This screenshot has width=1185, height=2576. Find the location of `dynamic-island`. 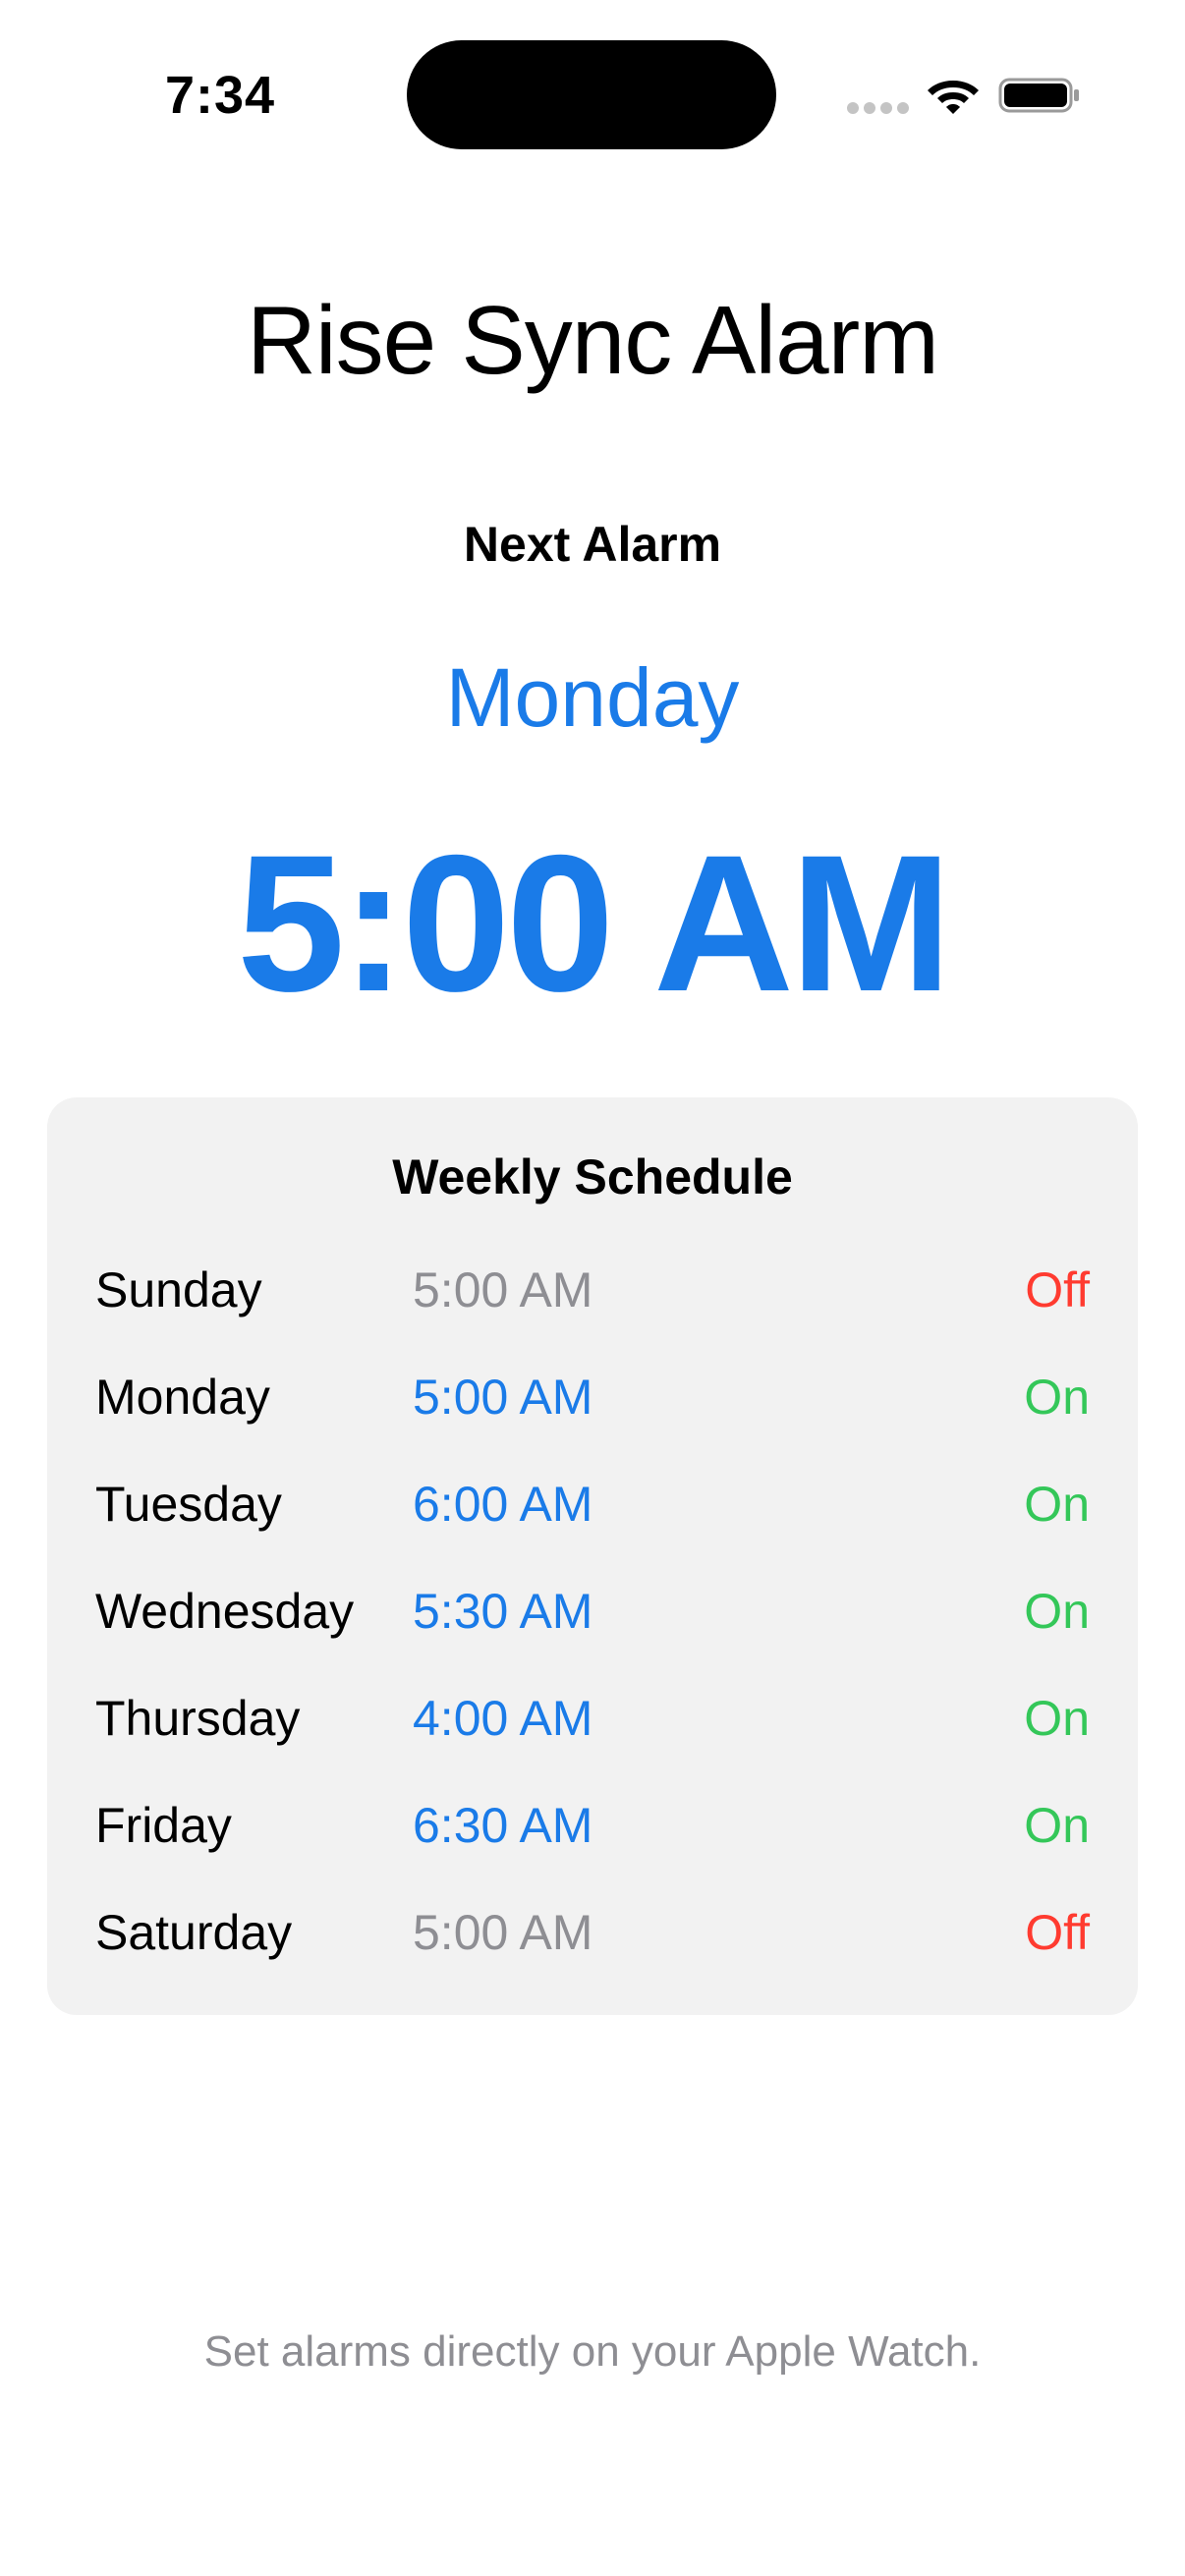

dynamic-island is located at coordinates (592, 94).